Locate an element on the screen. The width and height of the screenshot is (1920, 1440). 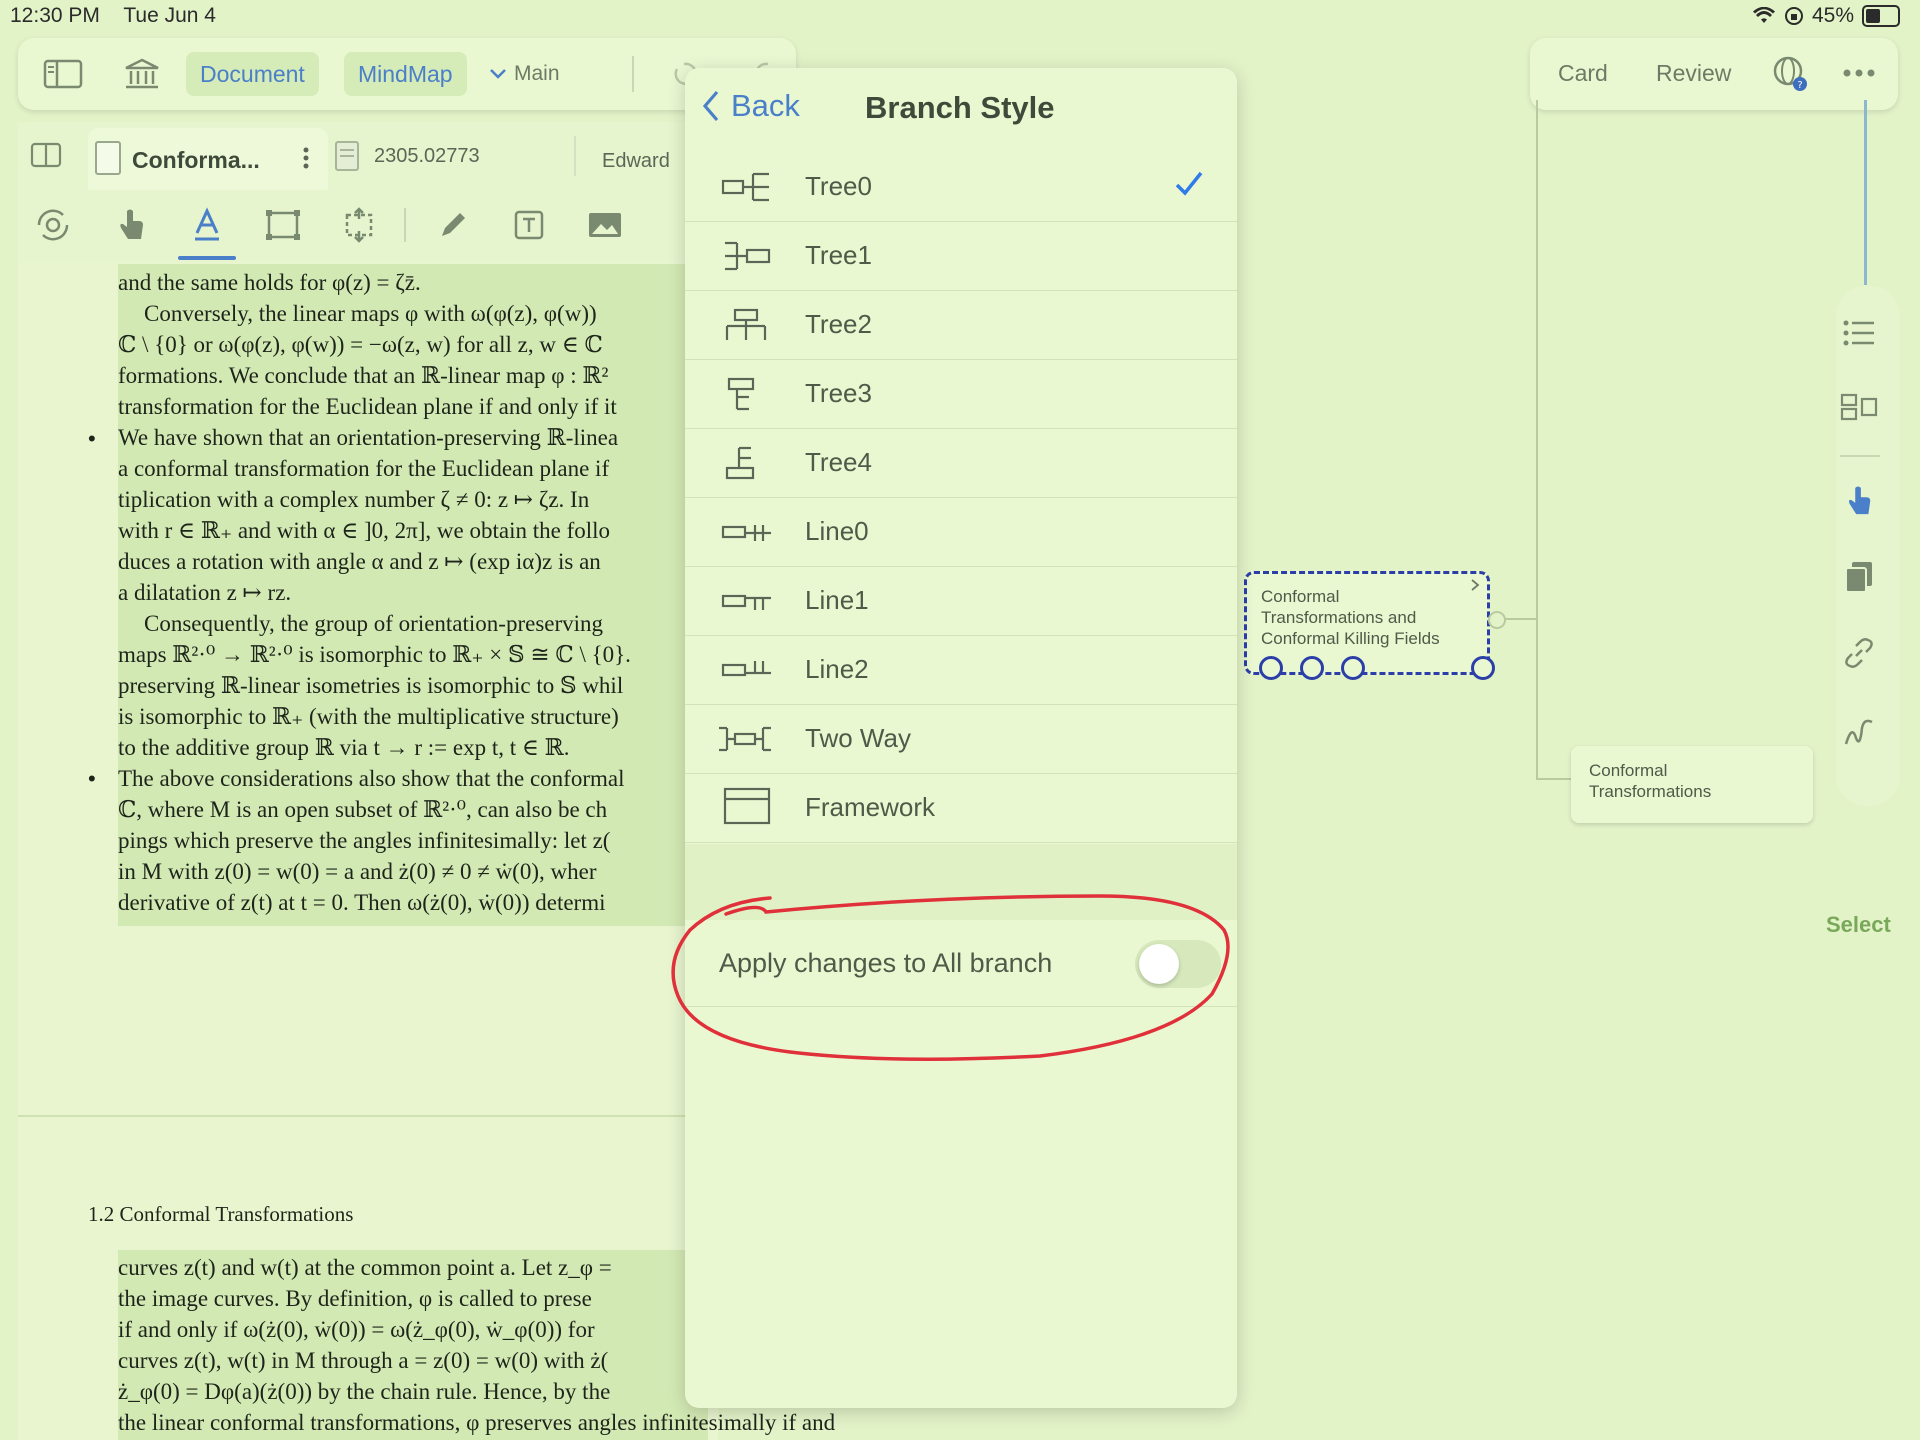
pencil-icon is located at coordinates (453, 225).